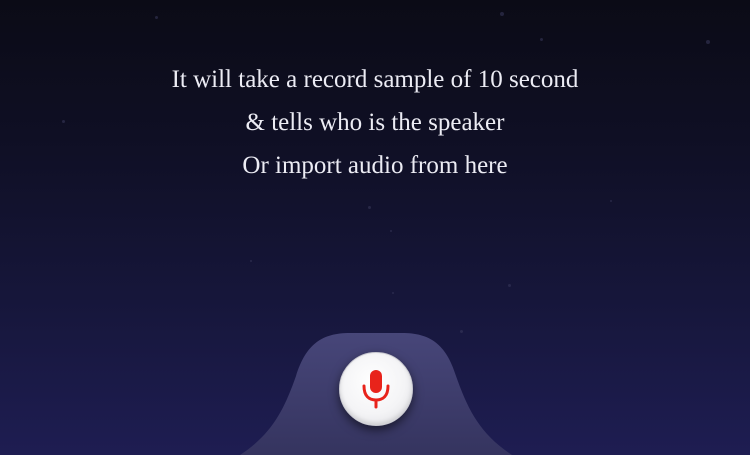  Describe the element at coordinates (375, 165) in the screenshot. I see `import-audio-link: Or import audio from here` at that location.